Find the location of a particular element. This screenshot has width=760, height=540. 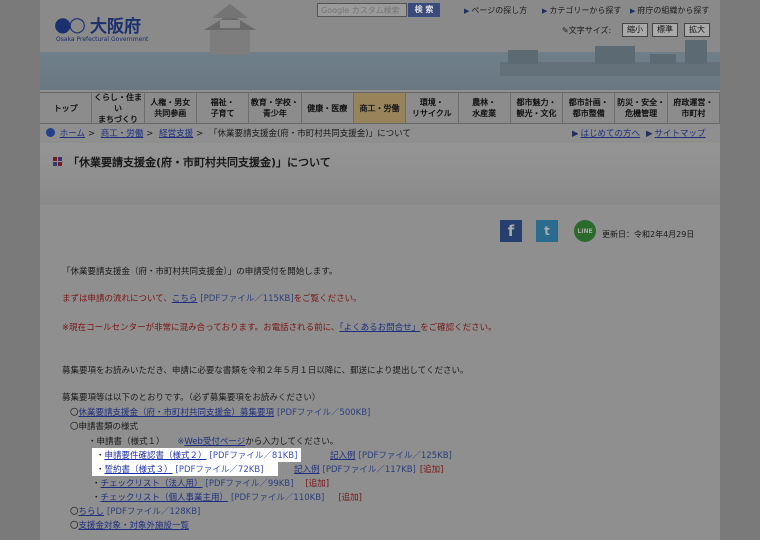

nav-human-rights: 人権・男女 共同参画 is located at coordinates (171, 108).